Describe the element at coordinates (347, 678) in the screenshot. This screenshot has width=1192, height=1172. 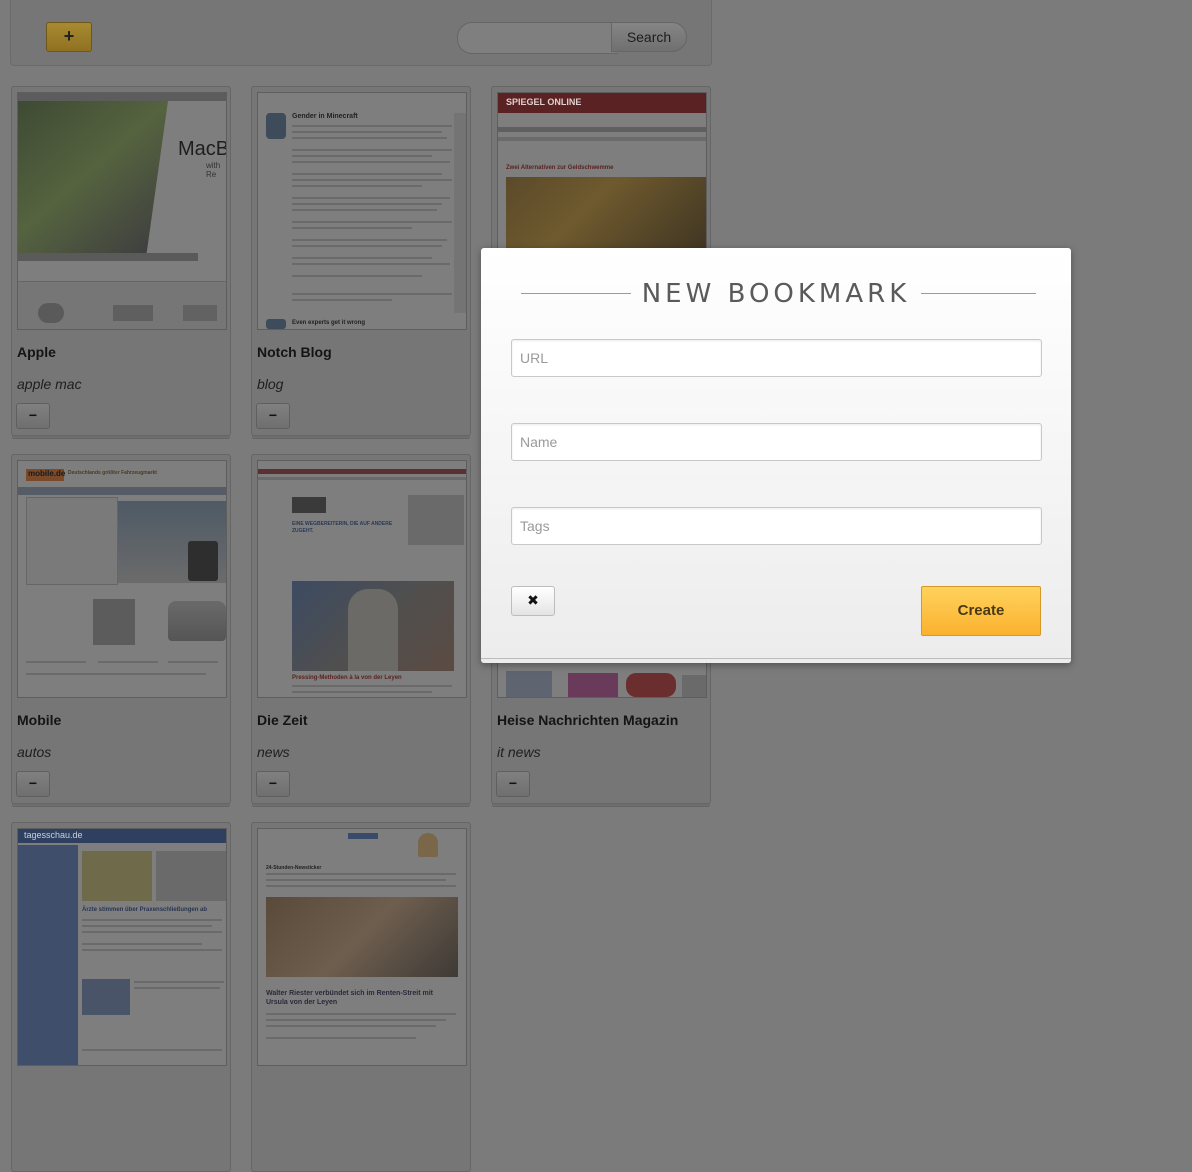
I see `thumbnail-headline: Pressing-Methoden à la von der Leyen` at that location.